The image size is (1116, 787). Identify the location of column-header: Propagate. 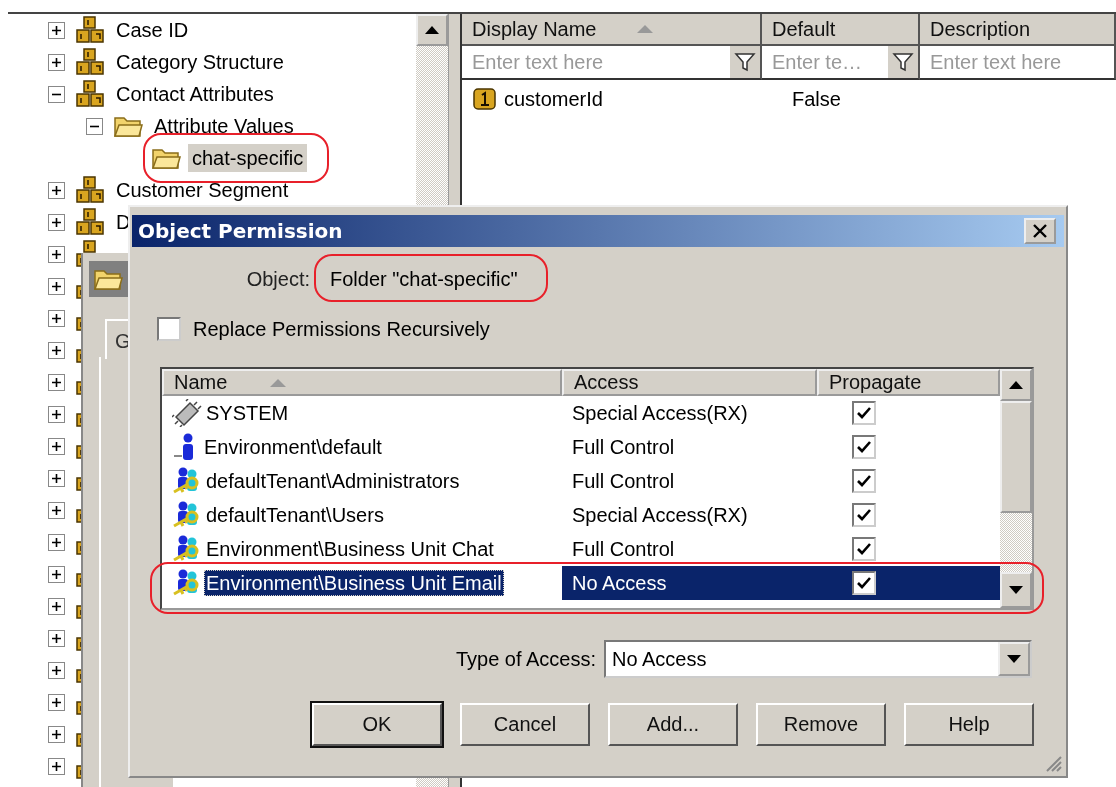
(908, 382).